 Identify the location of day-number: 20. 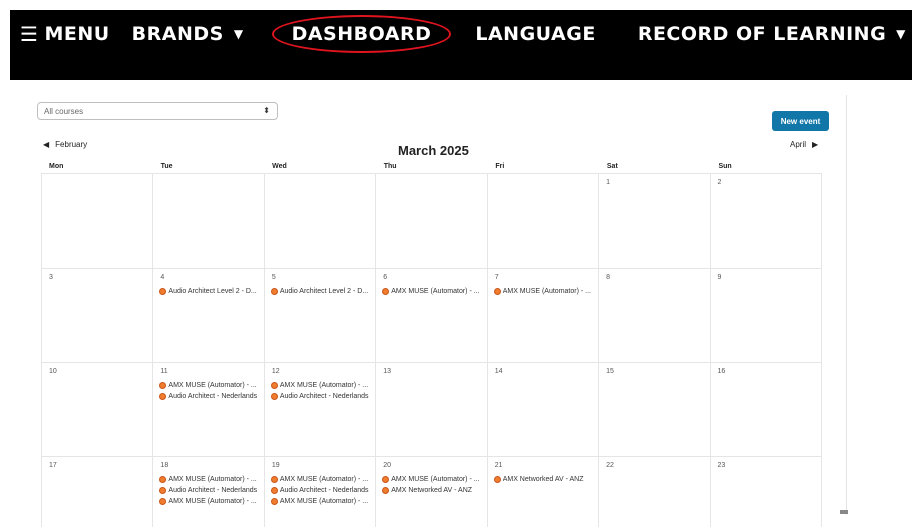
(432, 467).